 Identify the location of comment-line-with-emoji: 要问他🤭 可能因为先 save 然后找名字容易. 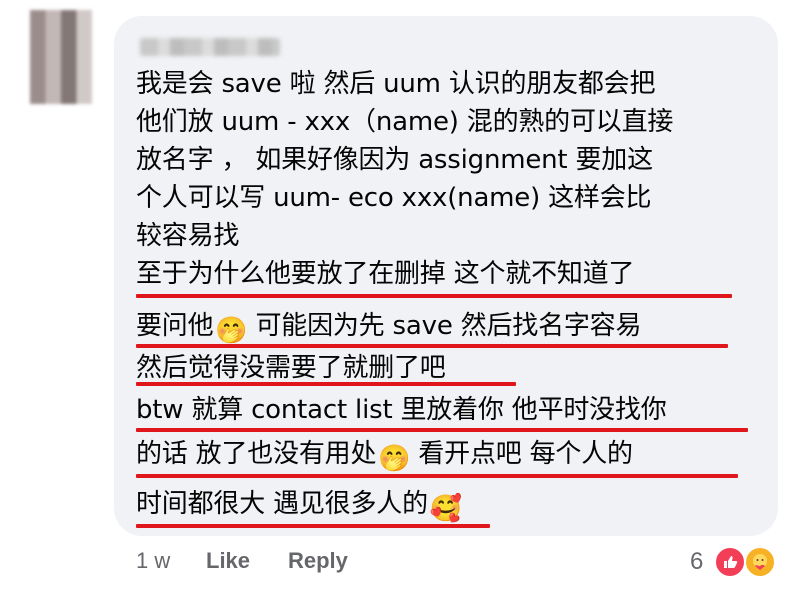
(388, 327).